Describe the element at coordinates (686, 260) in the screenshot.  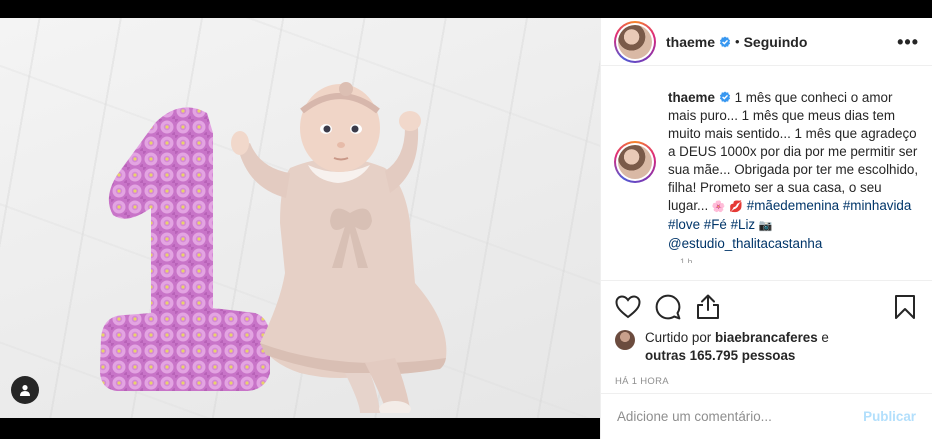
I see `caption-time: 1 h` at that location.